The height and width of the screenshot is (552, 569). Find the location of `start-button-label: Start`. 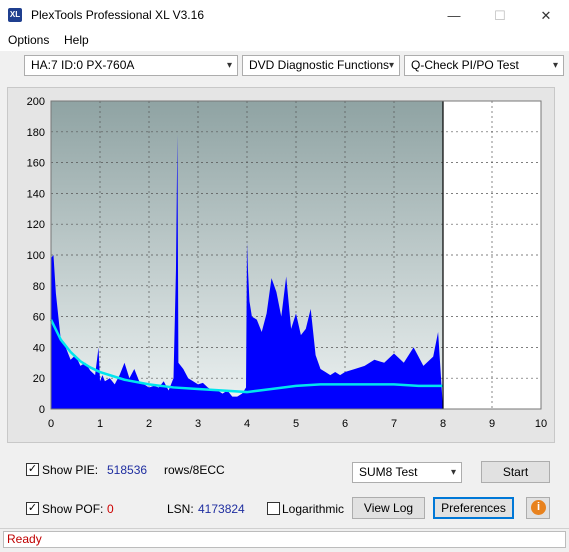

start-button-label: Start is located at coordinates (515, 472).